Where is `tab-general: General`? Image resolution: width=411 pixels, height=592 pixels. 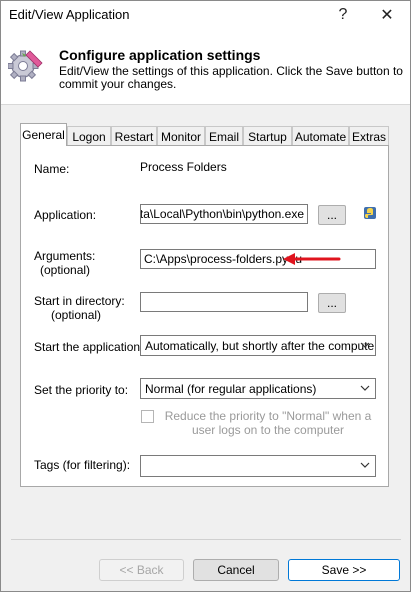 tab-general: General is located at coordinates (43, 134).